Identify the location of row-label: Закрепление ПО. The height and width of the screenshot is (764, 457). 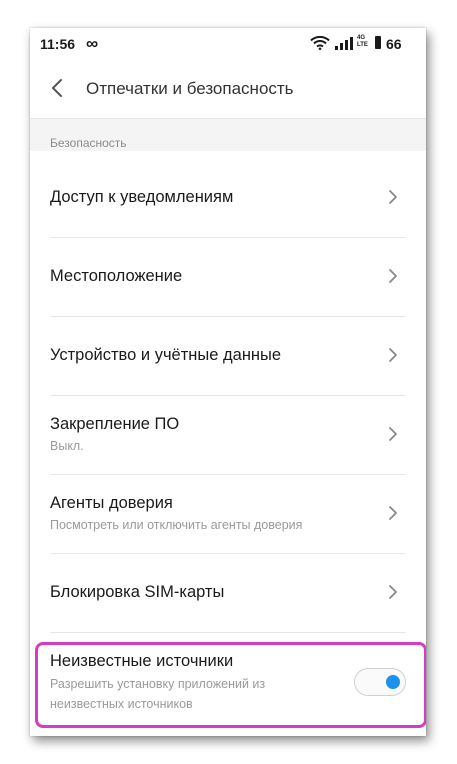
(115, 424).